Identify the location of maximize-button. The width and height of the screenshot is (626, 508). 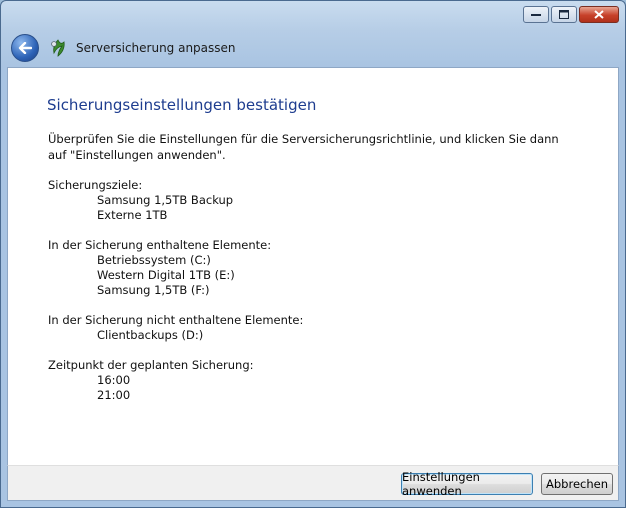
(564, 14).